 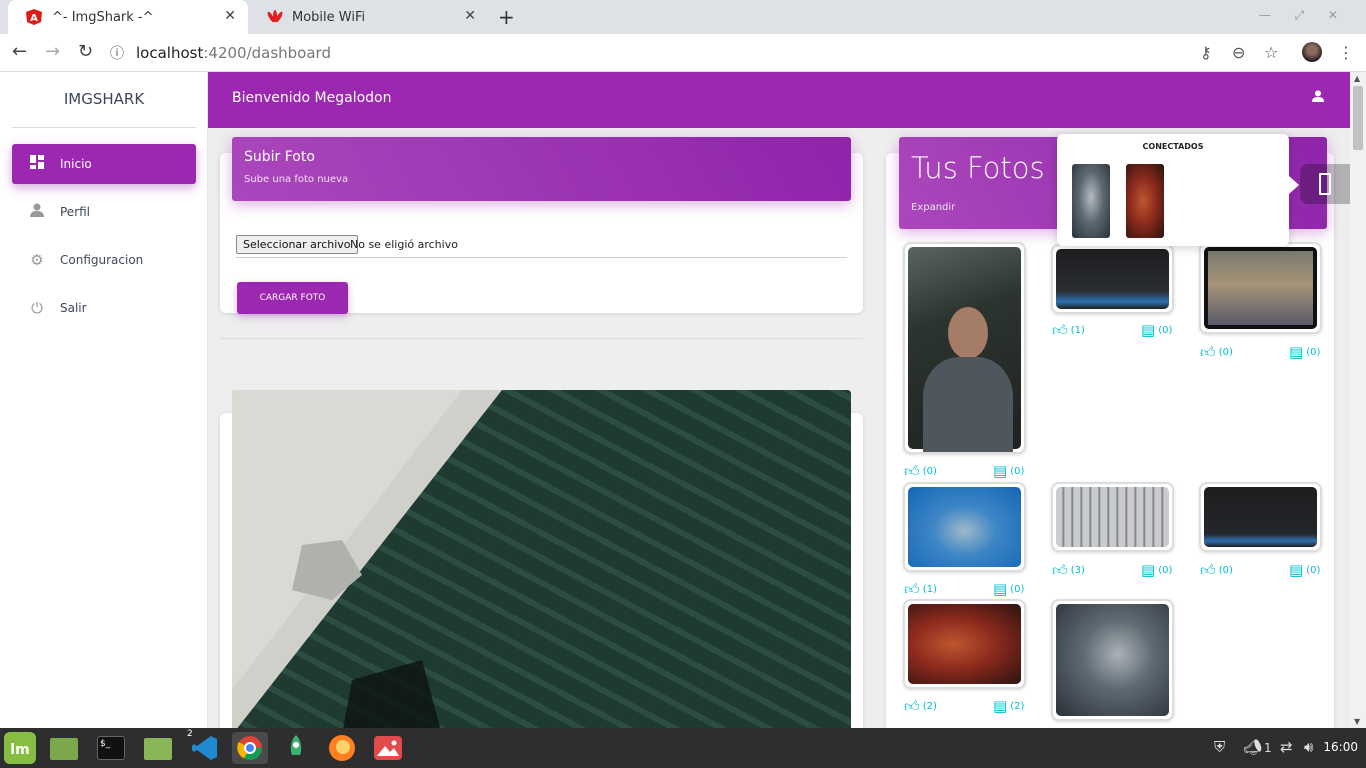 I want to click on folder-icon, so click(x=158, y=748).